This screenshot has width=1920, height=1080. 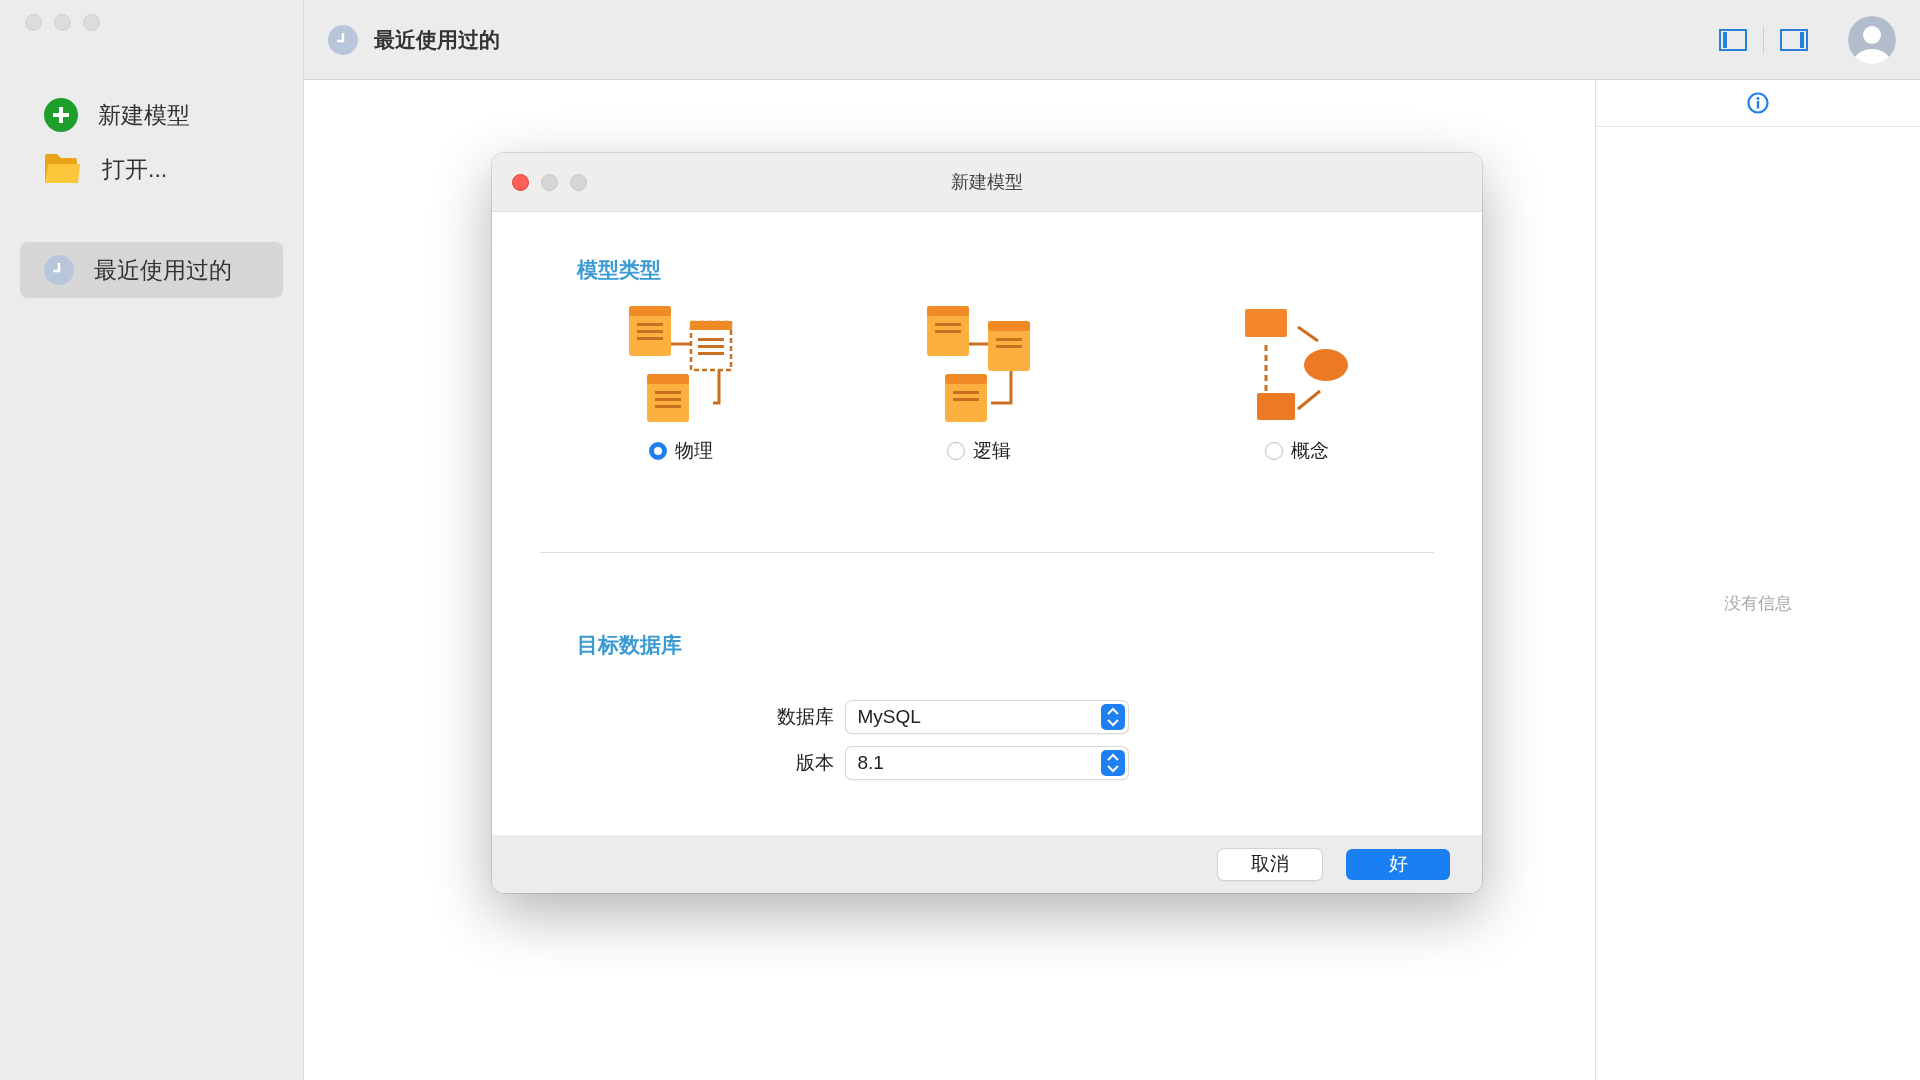 What do you see at coordinates (437, 39) in the screenshot?
I see `page-title: 最近使用过的` at bounding box center [437, 39].